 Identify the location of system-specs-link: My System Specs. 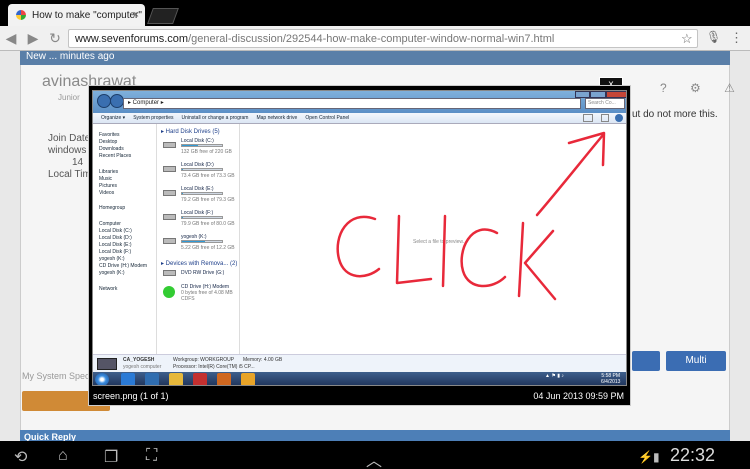
(58, 376).